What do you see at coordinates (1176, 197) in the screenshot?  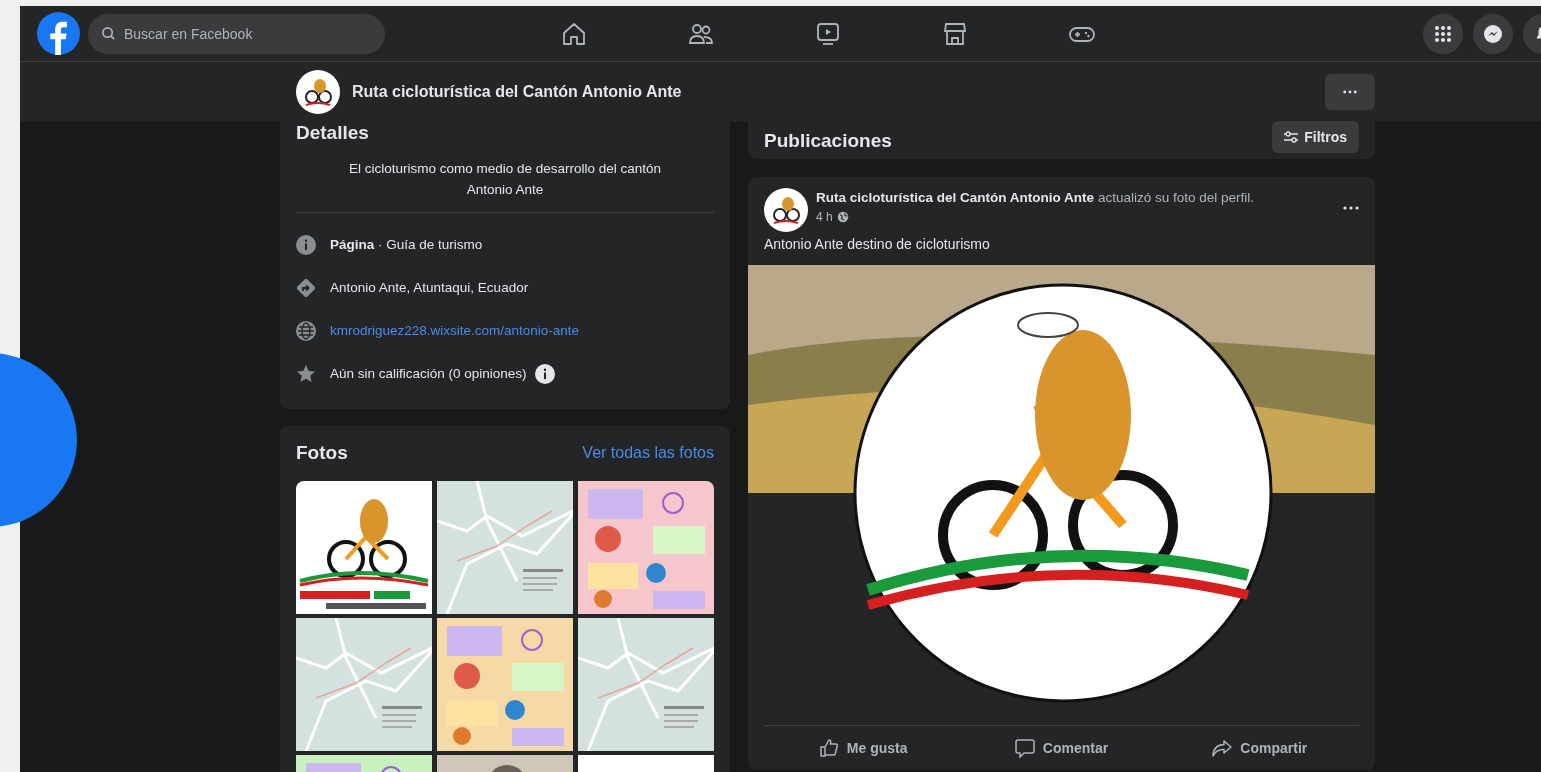 I see `post-action-text: actualizó su foto del perfil.` at bounding box center [1176, 197].